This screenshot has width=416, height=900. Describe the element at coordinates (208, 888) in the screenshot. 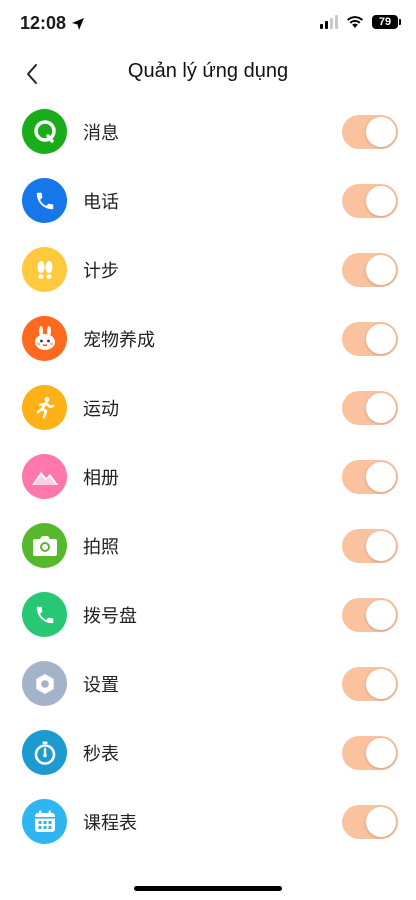

I see `home-indicator` at that location.